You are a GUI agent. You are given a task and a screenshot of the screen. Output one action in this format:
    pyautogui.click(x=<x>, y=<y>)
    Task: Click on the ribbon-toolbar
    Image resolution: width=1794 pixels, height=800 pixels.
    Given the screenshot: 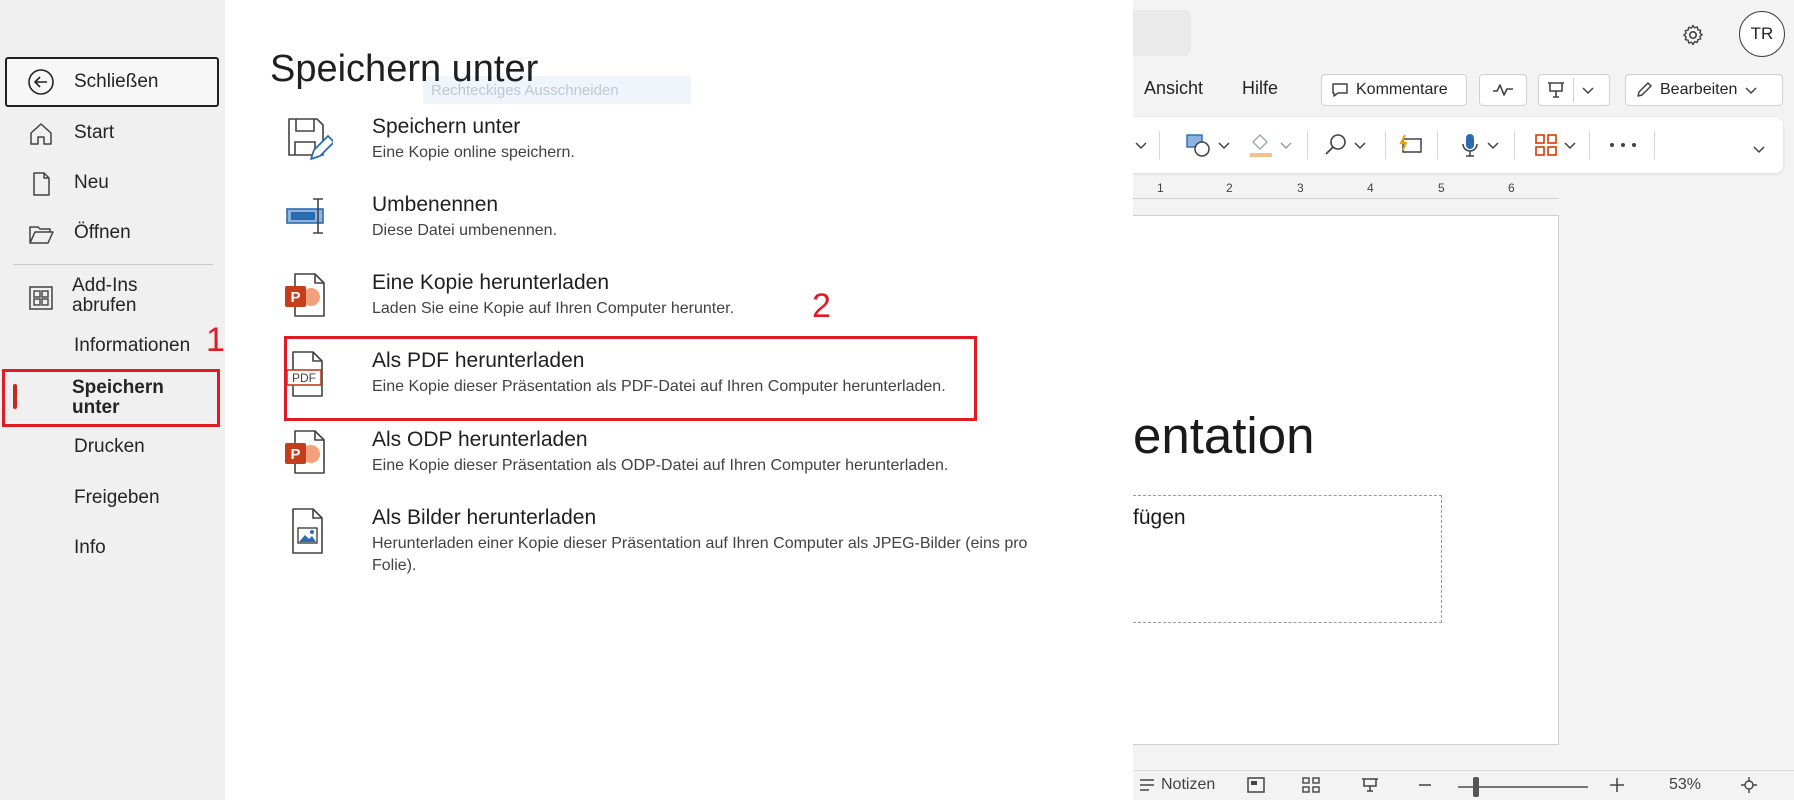 What is the action you would take?
    pyautogui.click(x=1458, y=145)
    